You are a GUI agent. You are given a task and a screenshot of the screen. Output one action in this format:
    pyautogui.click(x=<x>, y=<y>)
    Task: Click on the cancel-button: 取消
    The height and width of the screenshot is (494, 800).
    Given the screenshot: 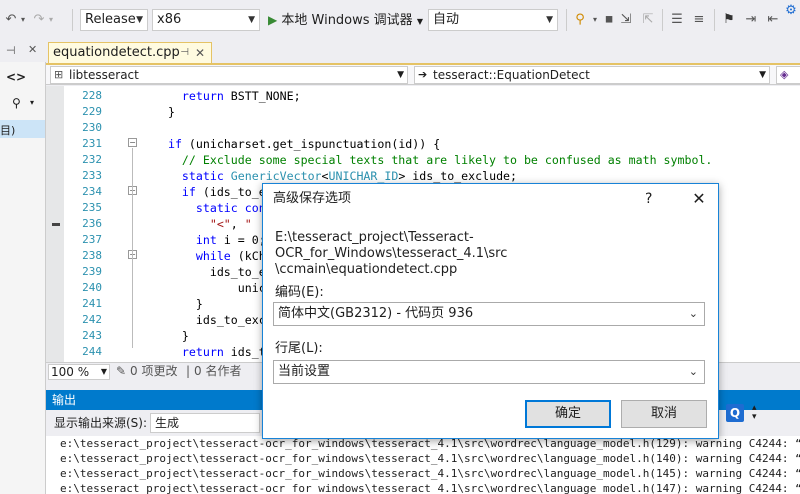 What is the action you would take?
    pyautogui.click(x=664, y=414)
    